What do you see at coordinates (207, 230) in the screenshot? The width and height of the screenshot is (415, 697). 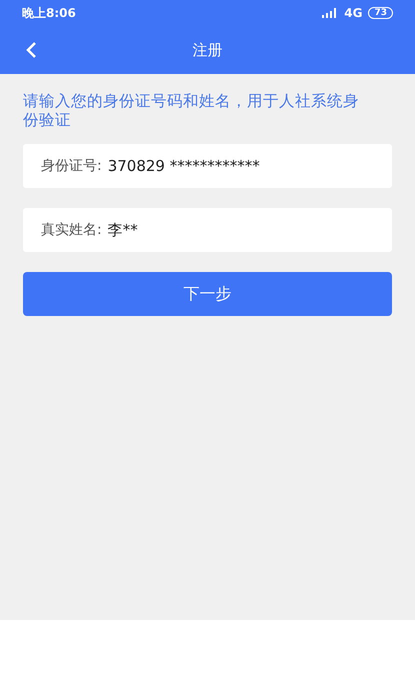 I see `input-field: 真实姓名: 李**` at bounding box center [207, 230].